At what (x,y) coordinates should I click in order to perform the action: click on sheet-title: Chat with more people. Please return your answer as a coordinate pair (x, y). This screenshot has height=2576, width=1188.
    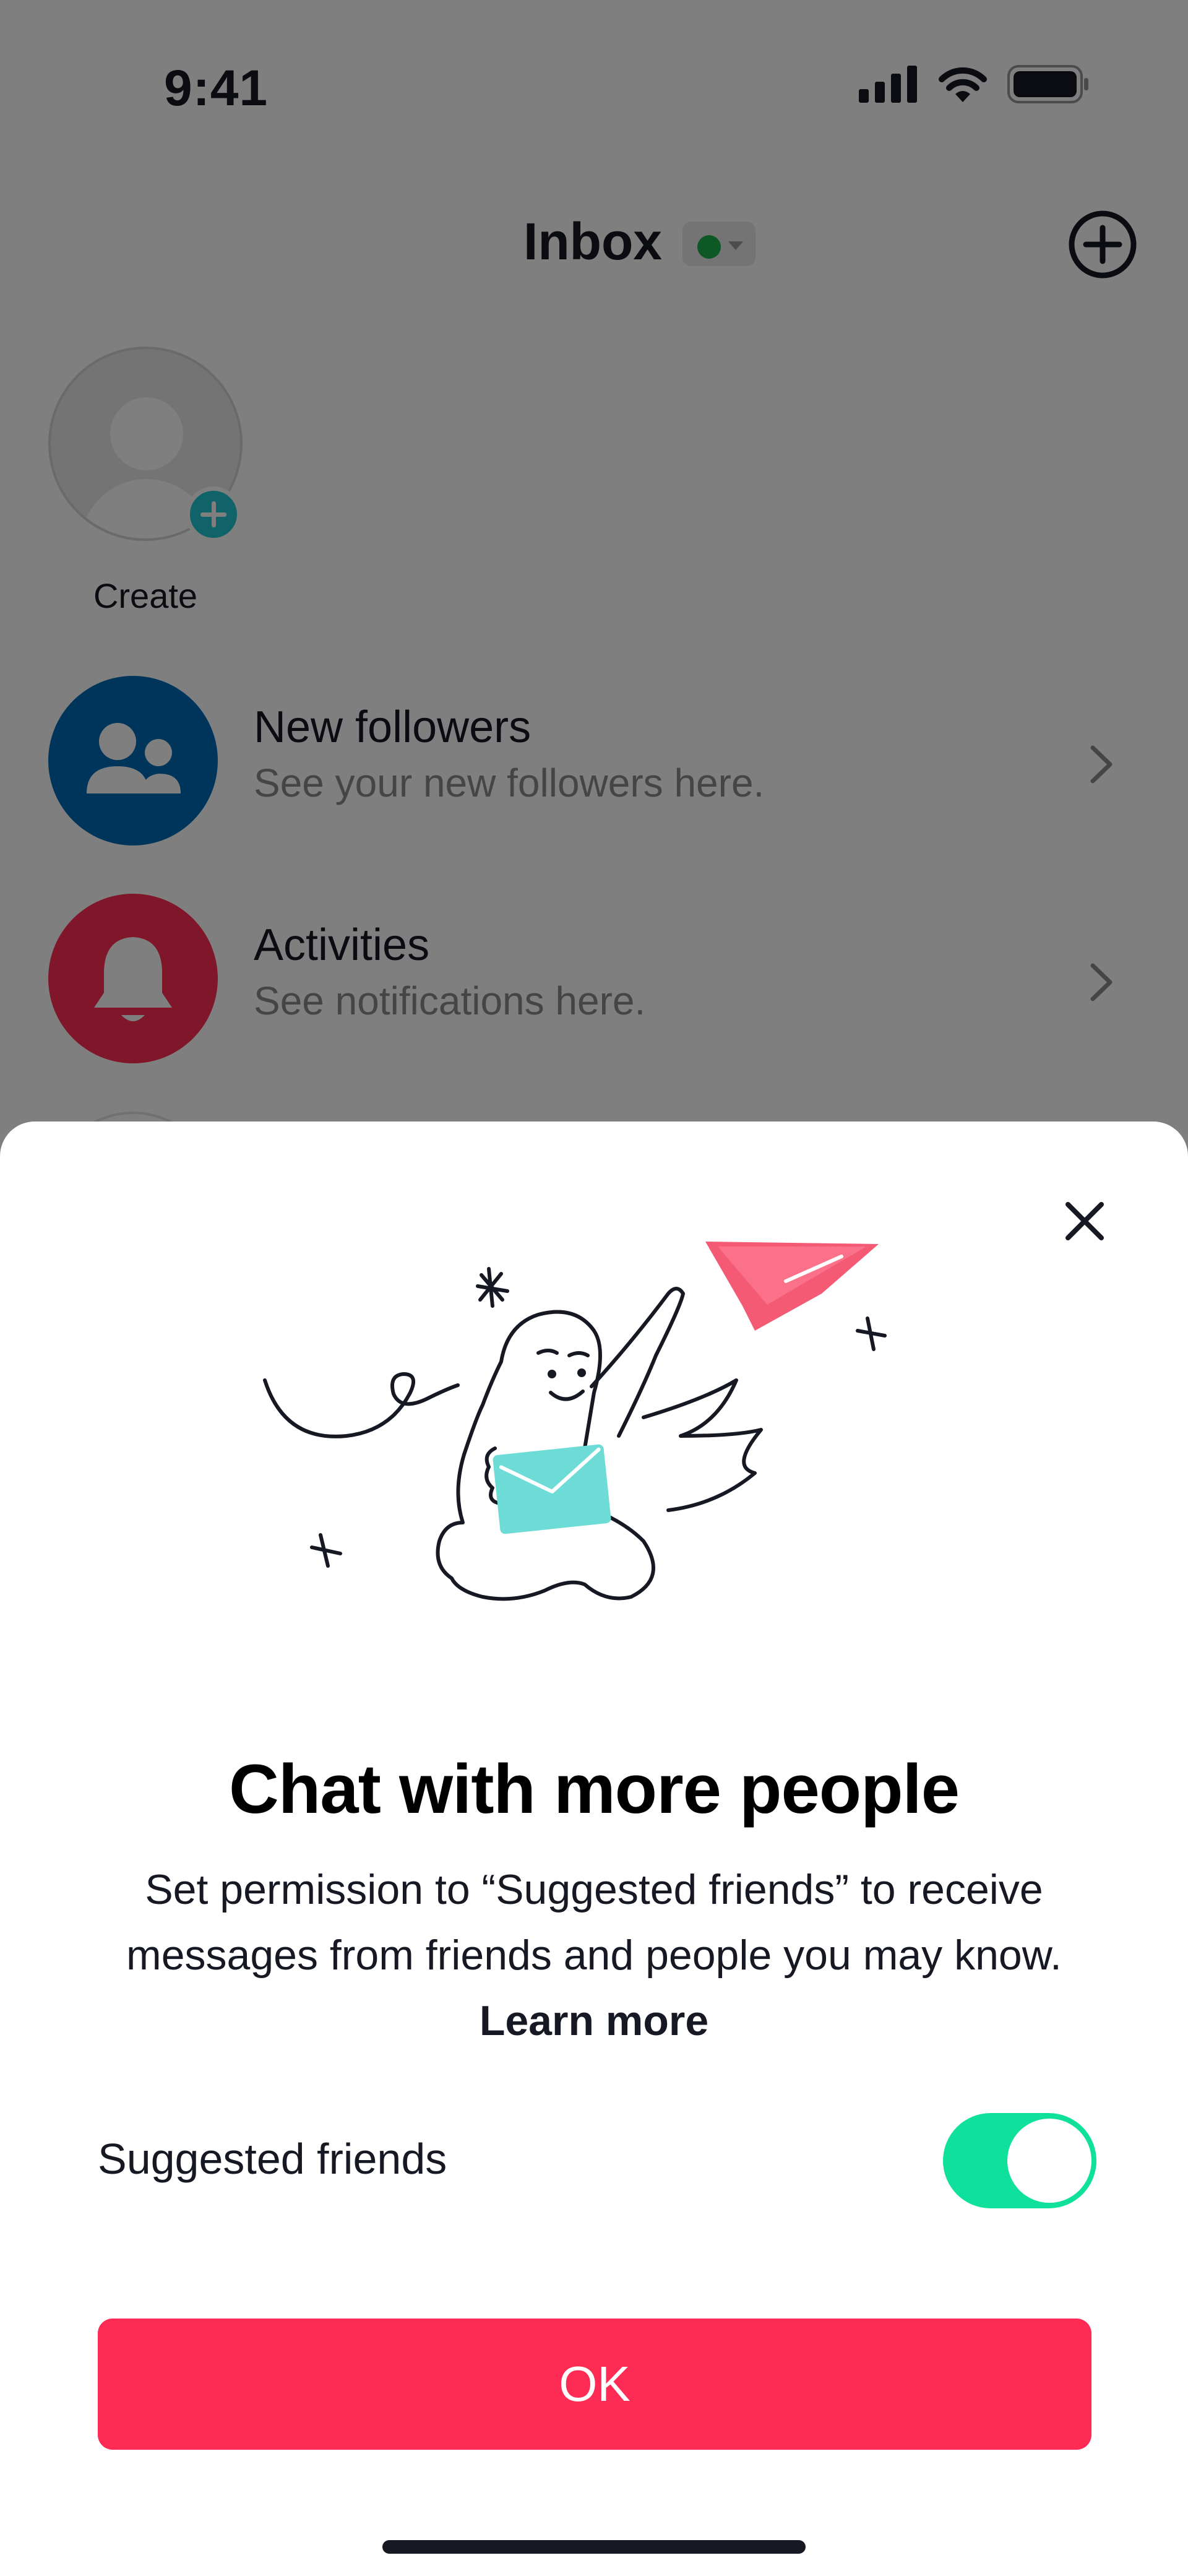
    Looking at the image, I should click on (594, 1789).